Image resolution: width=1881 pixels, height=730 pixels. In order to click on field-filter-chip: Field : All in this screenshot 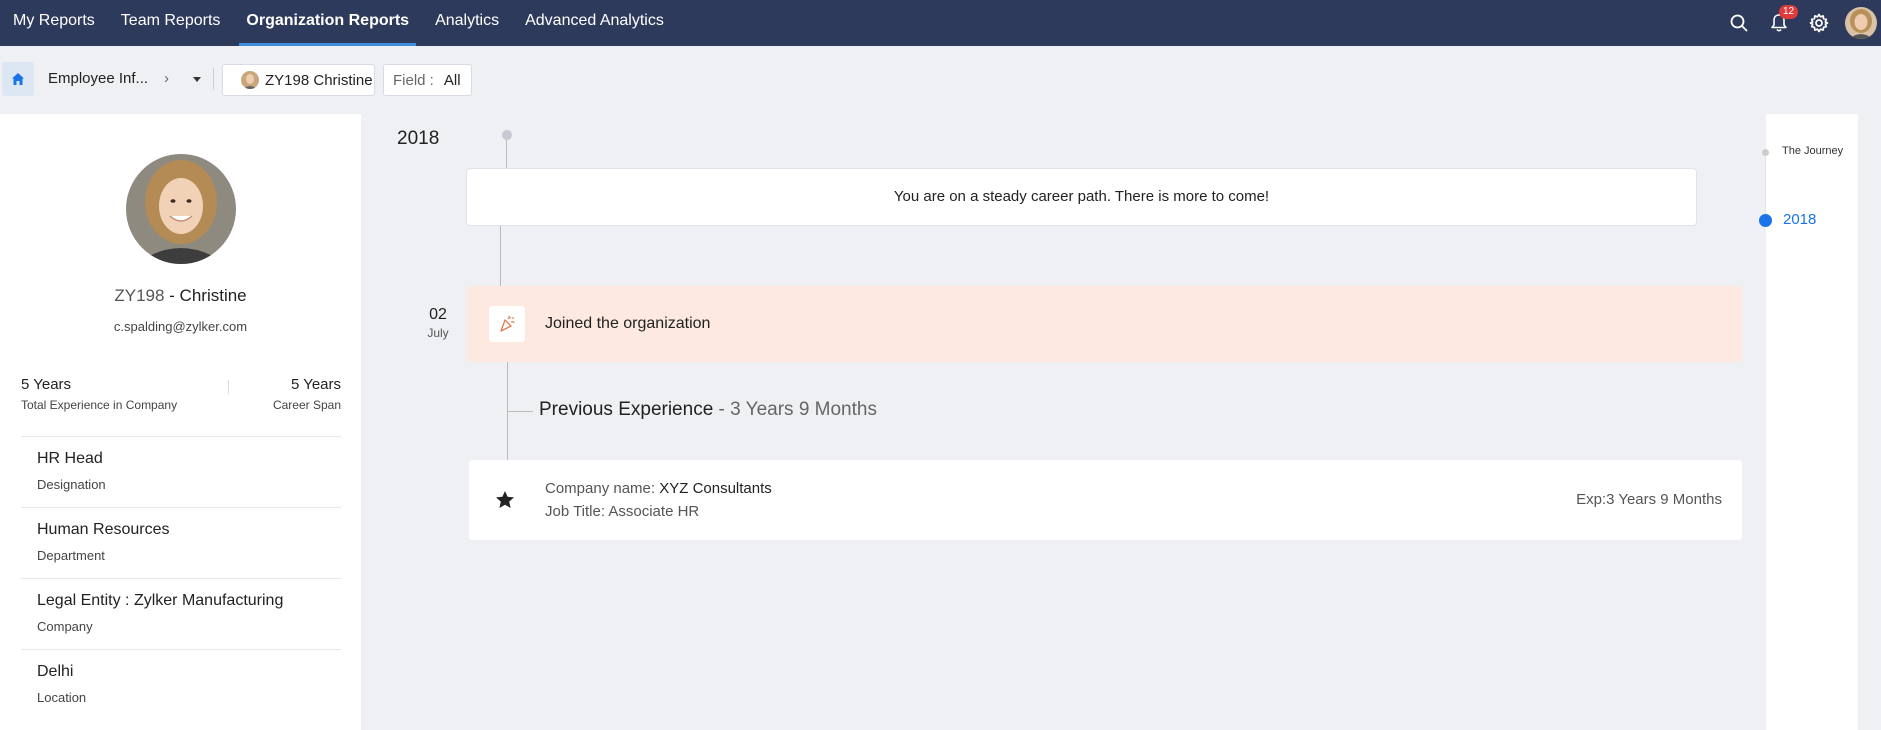, I will do `click(427, 80)`.